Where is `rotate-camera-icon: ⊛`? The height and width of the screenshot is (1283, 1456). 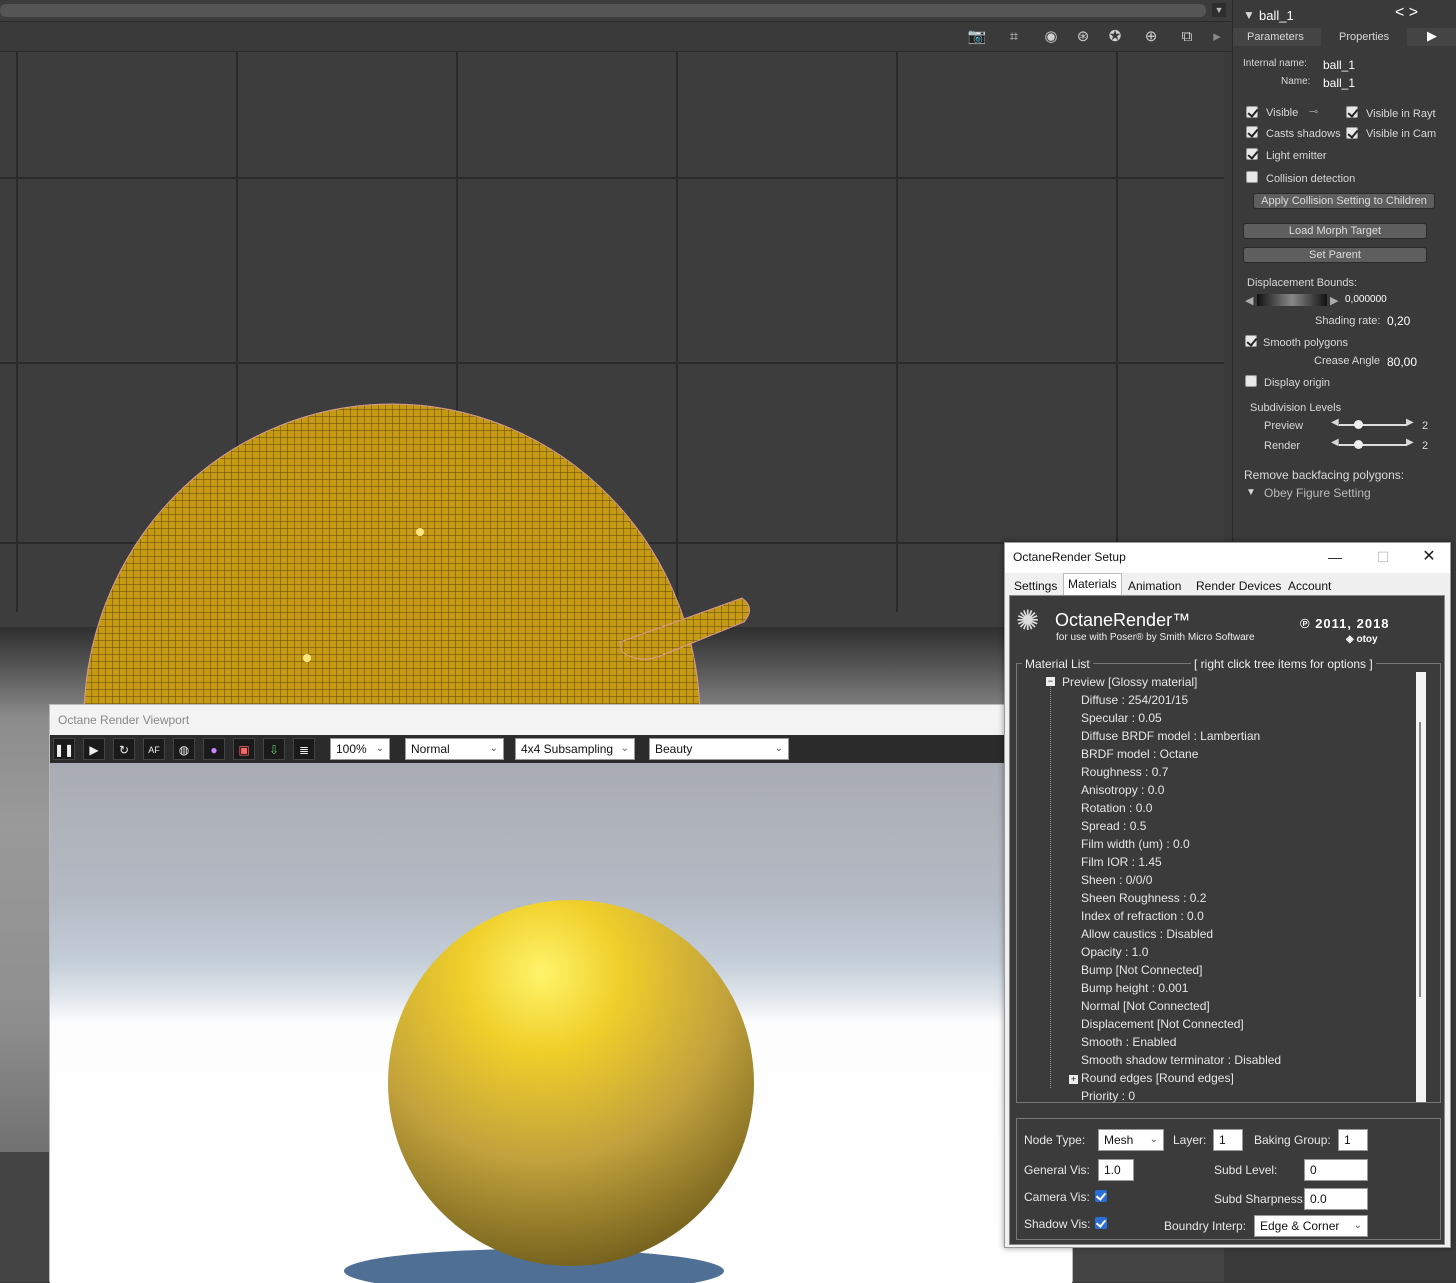 rotate-camera-icon: ⊛ is located at coordinates (1083, 37).